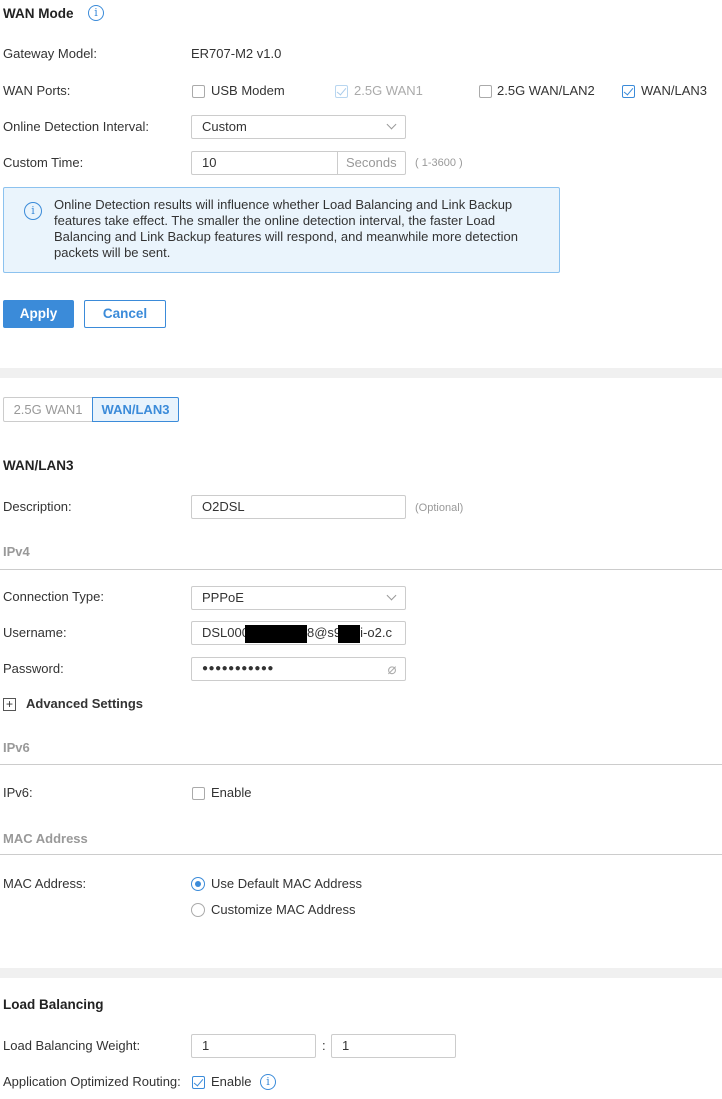 The width and height of the screenshot is (722, 1099). I want to click on aor-checkbox, so click(198, 1082).